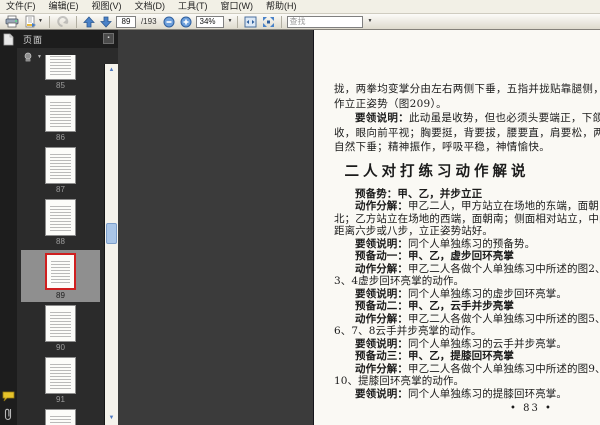 This screenshot has height=425, width=600. Describe the element at coordinates (467, 218) in the screenshot. I see `doc-line: 北；乙方站立在场地的西端，面朝南；侧面相对站立，中间` at that location.